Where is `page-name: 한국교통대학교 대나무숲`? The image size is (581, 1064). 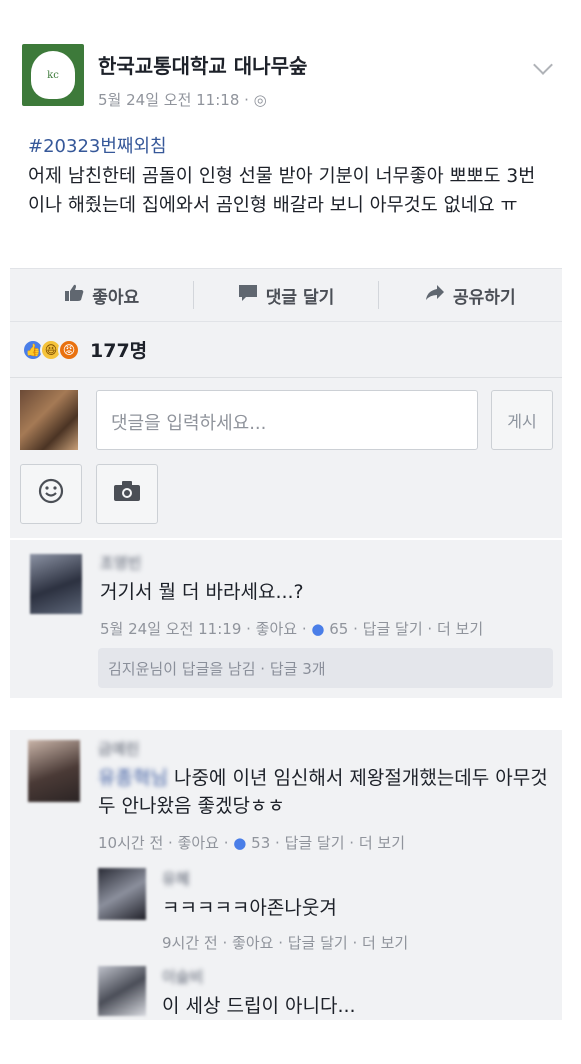 page-name: 한국교통대학교 대나무숲 is located at coordinates (202, 64).